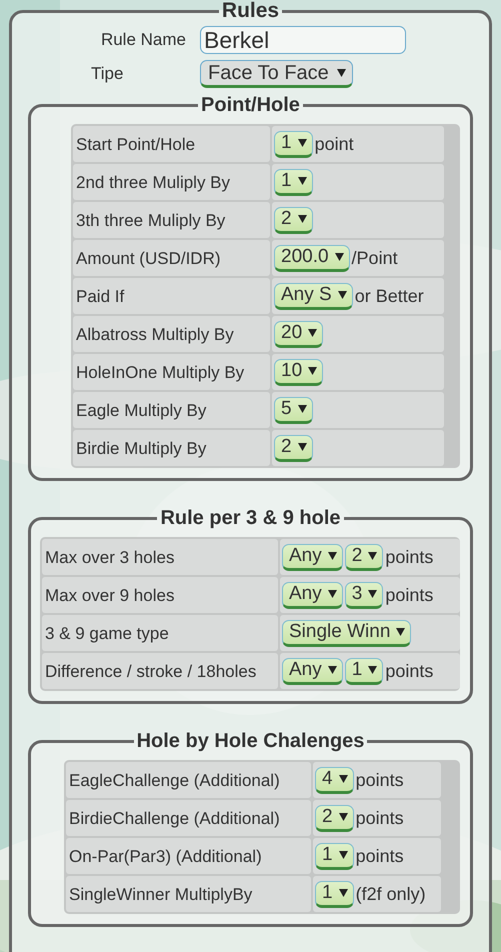  What do you see at coordinates (171, 296) in the screenshot?
I see `table-cell: Paid If` at bounding box center [171, 296].